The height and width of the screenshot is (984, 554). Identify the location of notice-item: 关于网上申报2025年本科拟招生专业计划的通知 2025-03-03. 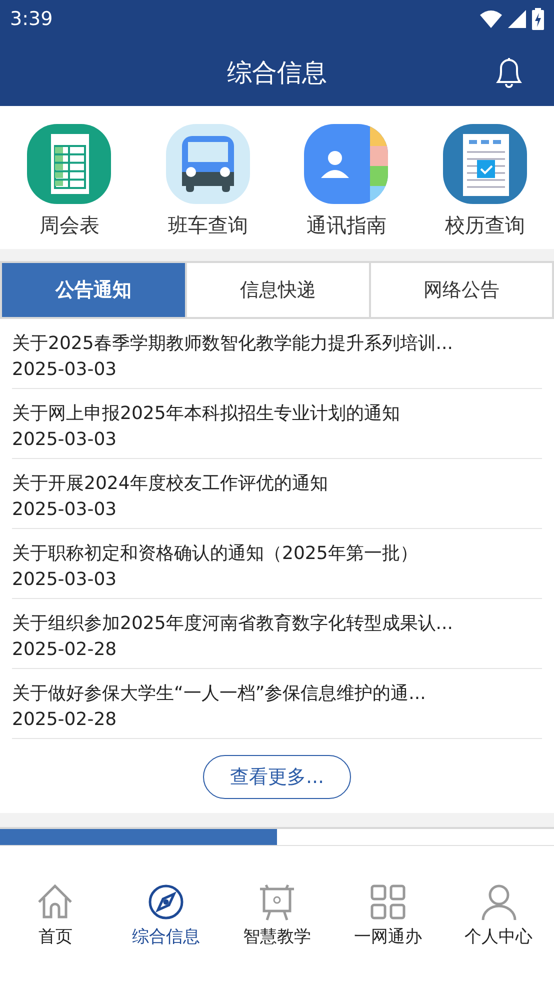
(277, 424).